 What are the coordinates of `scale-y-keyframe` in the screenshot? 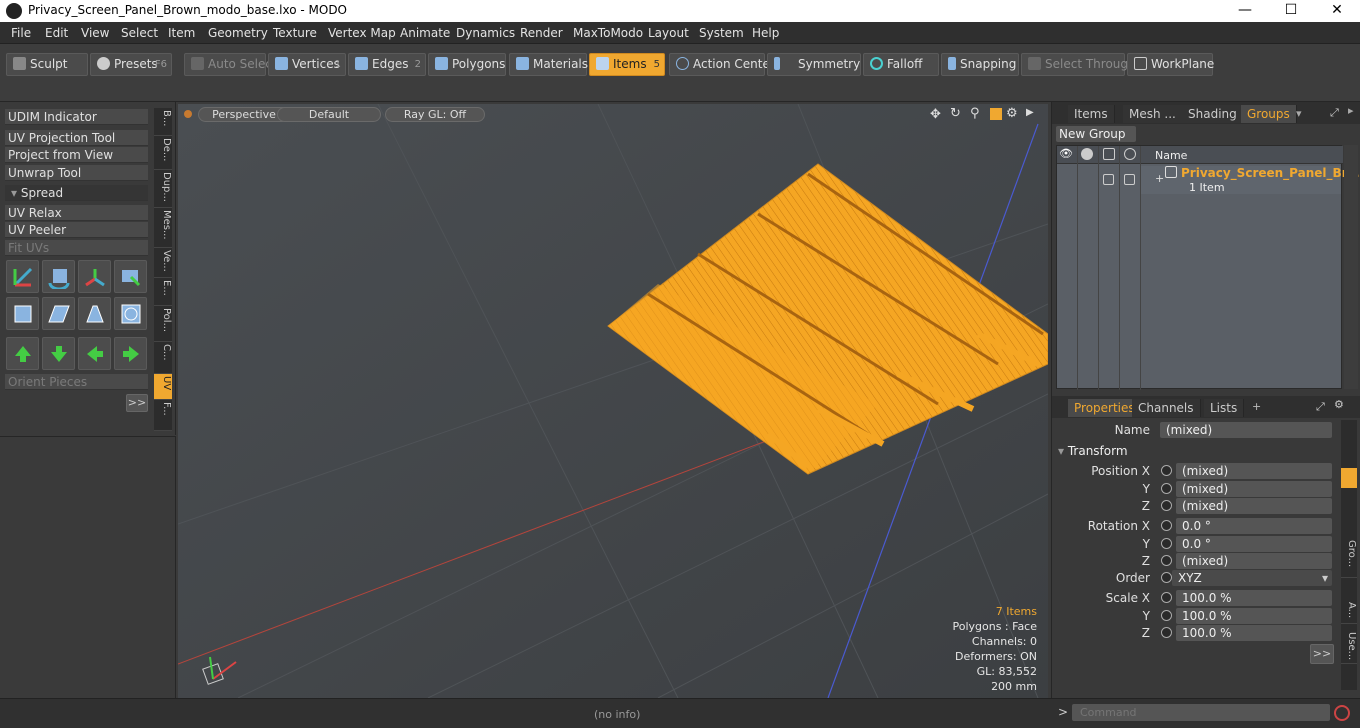 It's located at (1166, 615).